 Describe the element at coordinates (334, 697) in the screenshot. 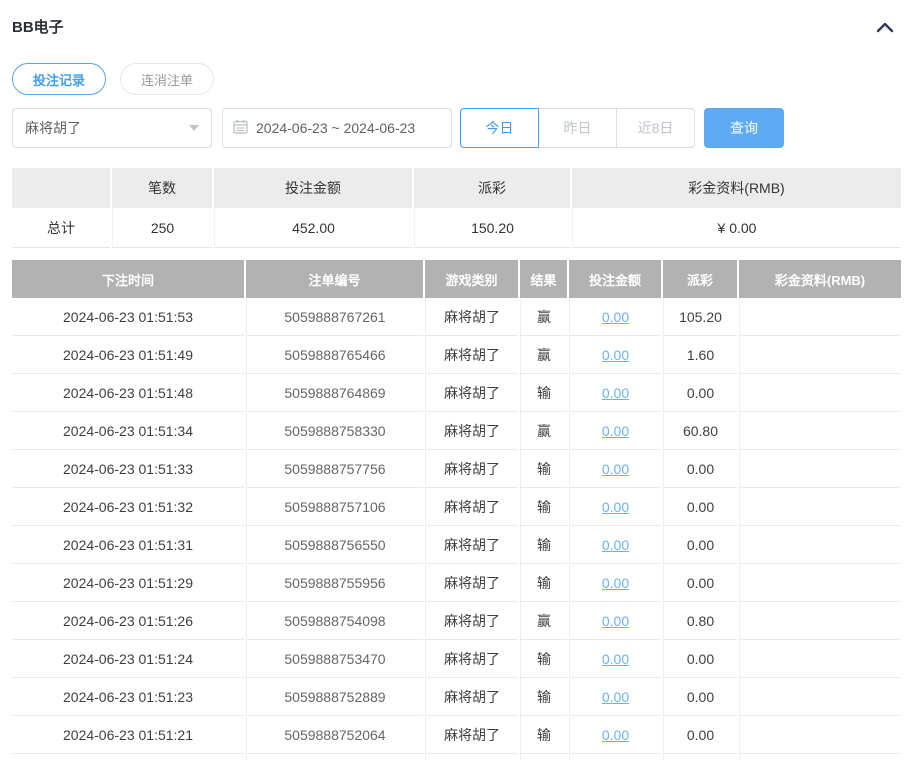

I see `order-number-cell: 5059888752889` at that location.